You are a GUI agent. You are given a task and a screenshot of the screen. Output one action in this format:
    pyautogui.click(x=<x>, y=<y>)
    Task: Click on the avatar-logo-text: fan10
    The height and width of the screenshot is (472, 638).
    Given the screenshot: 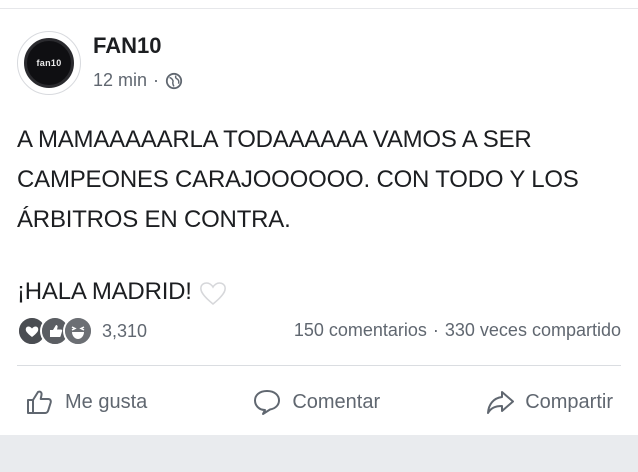 What is the action you would take?
    pyautogui.click(x=49, y=63)
    